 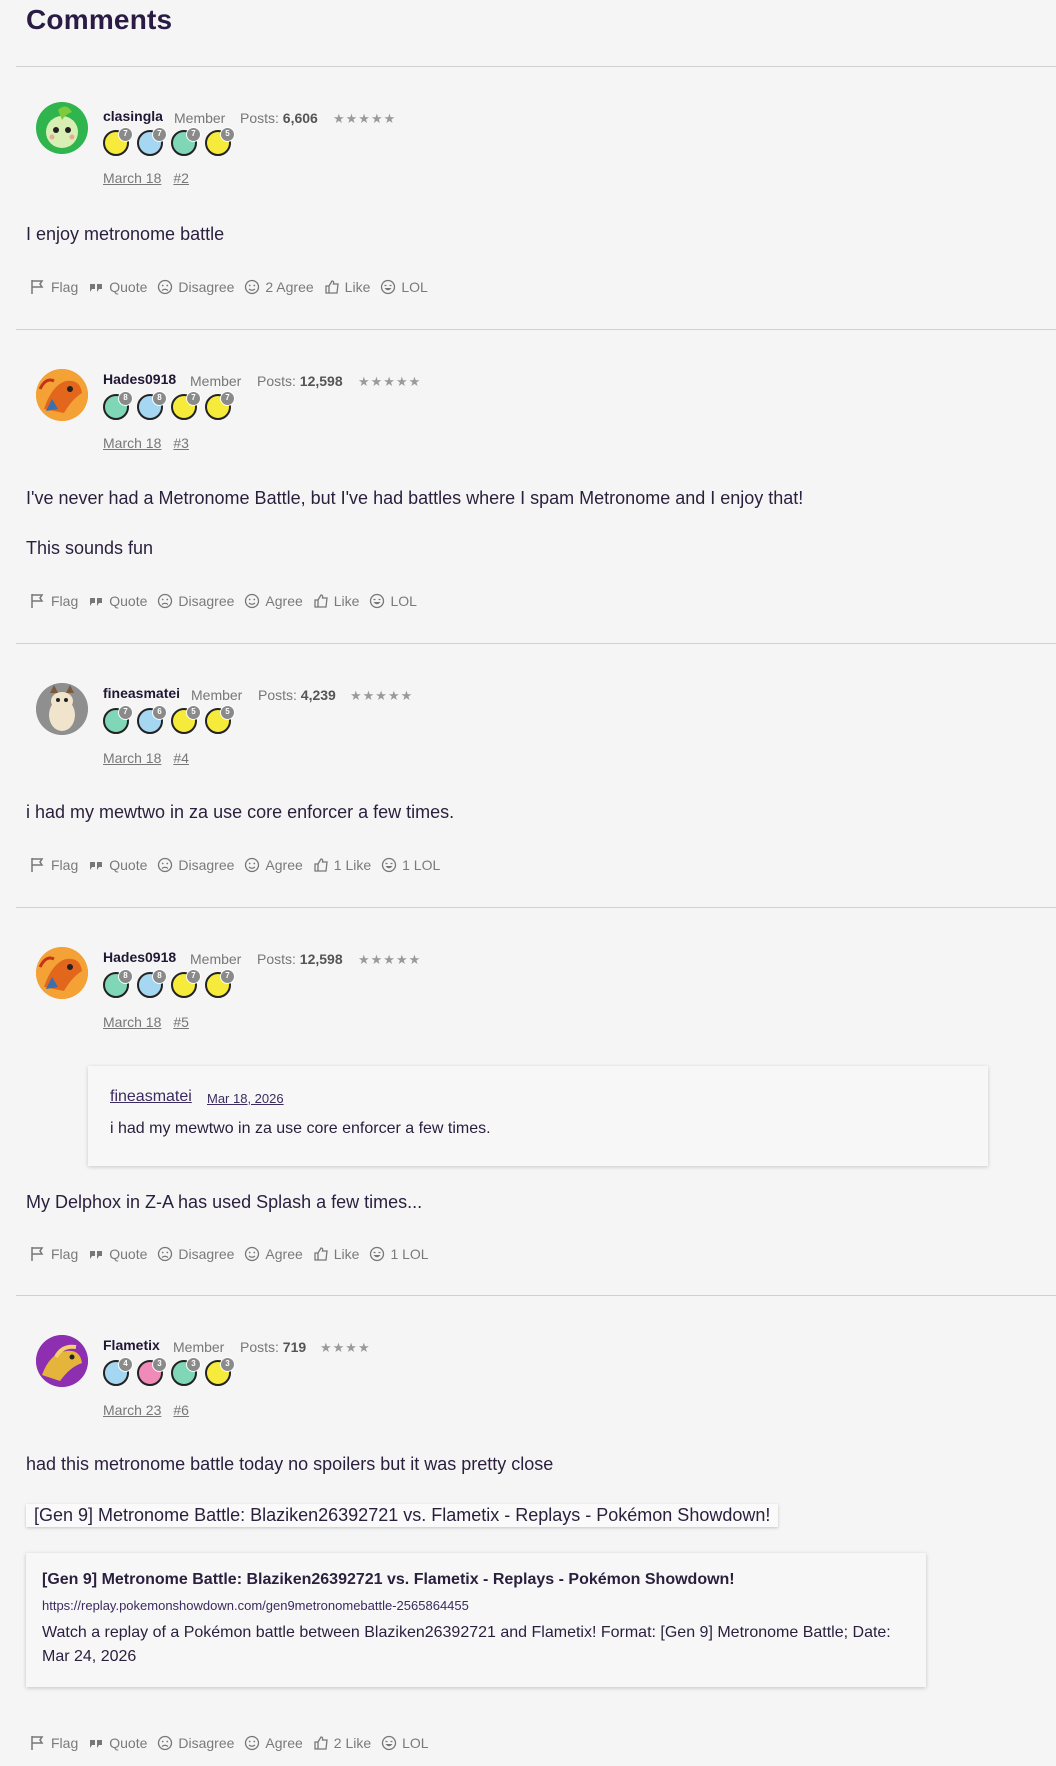 What do you see at coordinates (199, 1347) in the screenshot?
I see `user-role: Member` at bounding box center [199, 1347].